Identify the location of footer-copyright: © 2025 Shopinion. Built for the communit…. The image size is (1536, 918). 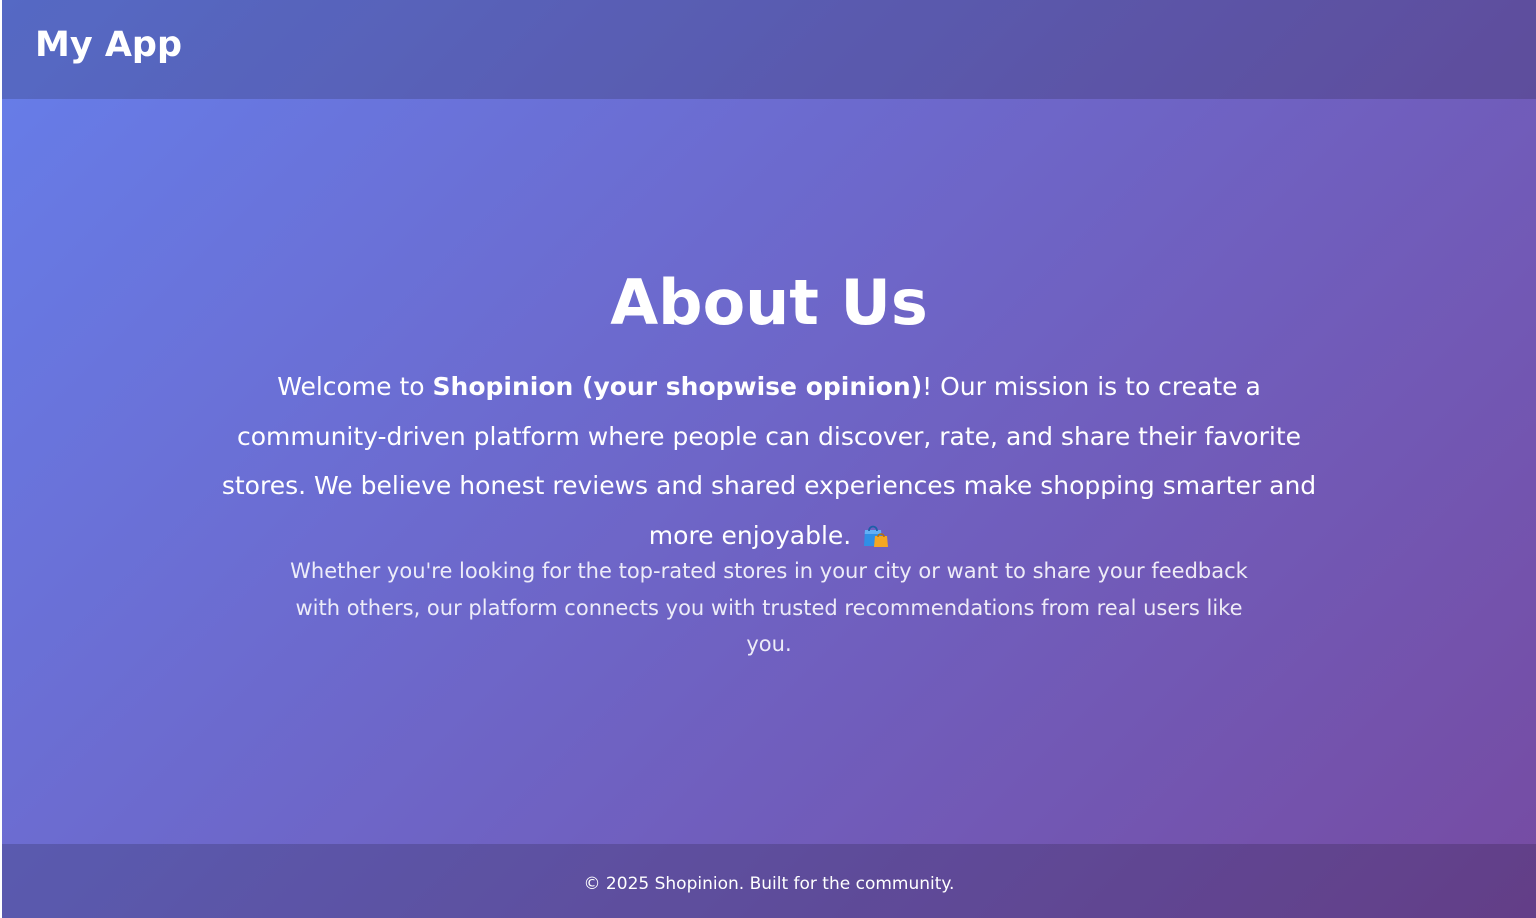
(769, 884).